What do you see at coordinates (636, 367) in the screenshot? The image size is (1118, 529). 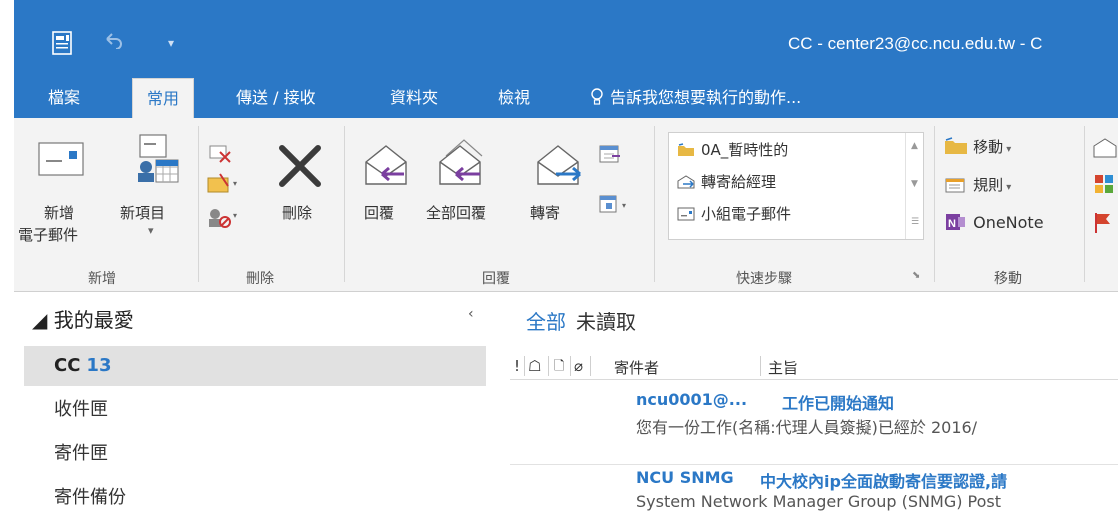 I see `from-column: 寄件者` at bounding box center [636, 367].